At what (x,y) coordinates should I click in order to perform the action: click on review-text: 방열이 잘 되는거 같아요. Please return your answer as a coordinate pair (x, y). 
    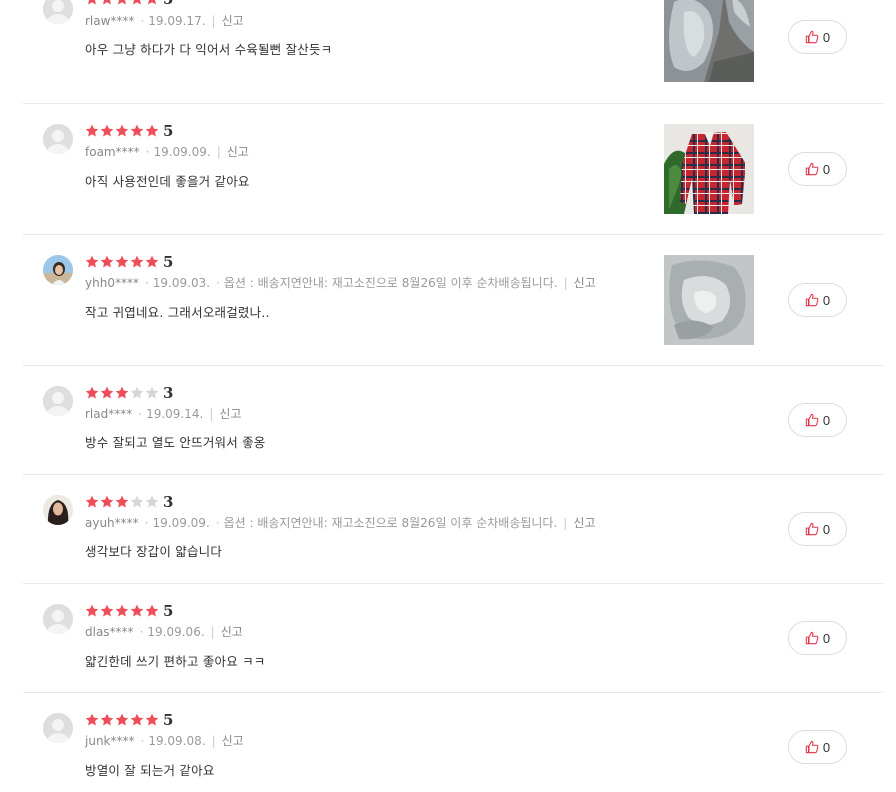
    Looking at the image, I should click on (150, 770).